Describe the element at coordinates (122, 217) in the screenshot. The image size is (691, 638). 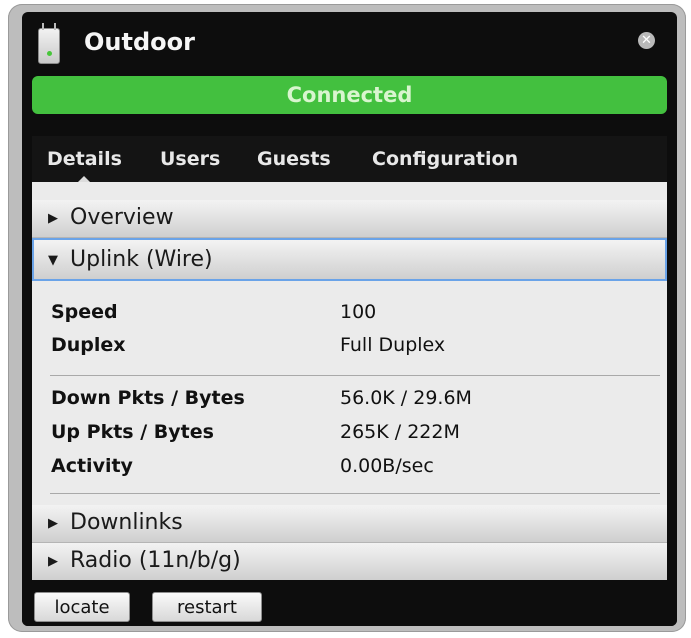
I see `section-overview-label: Overview` at that location.